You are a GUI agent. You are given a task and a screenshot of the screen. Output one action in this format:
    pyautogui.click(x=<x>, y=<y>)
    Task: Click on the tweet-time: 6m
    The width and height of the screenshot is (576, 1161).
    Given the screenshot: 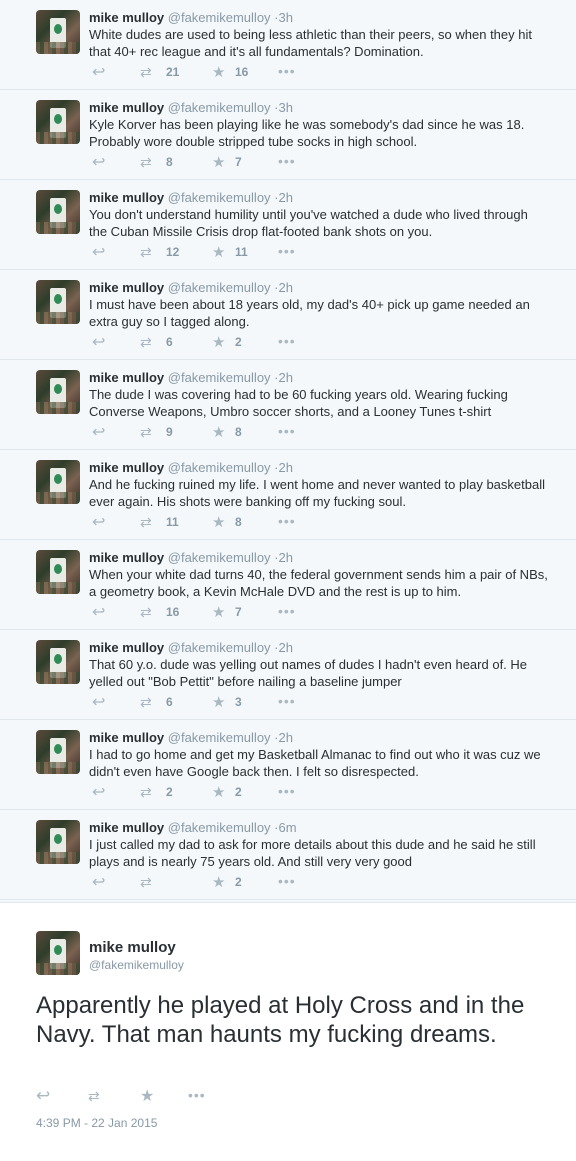 What is the action you would take?
    pyautogui.click(x=288, y=827)
    